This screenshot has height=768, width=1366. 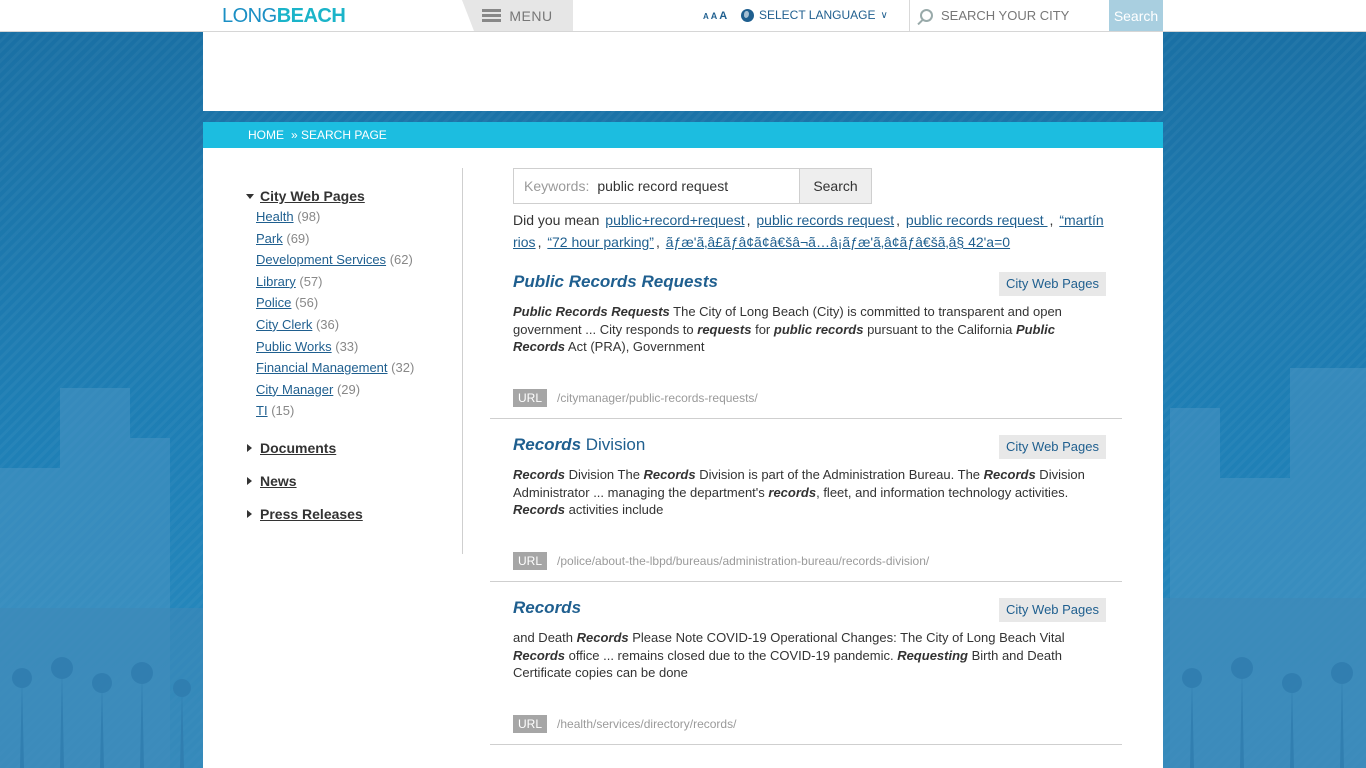 What do you see at coordinates (557, 186) in the screenshot?
I see `keywords-label: Keywords:` at bounding box center [557, 186].